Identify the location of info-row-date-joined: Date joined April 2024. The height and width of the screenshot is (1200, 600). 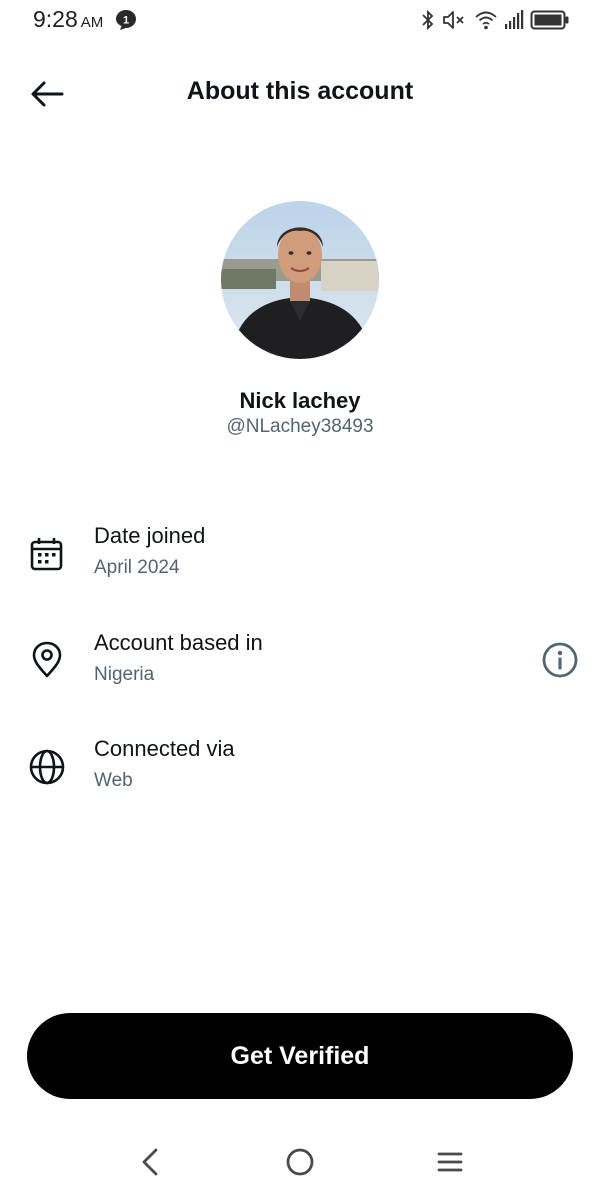
(300, 563).